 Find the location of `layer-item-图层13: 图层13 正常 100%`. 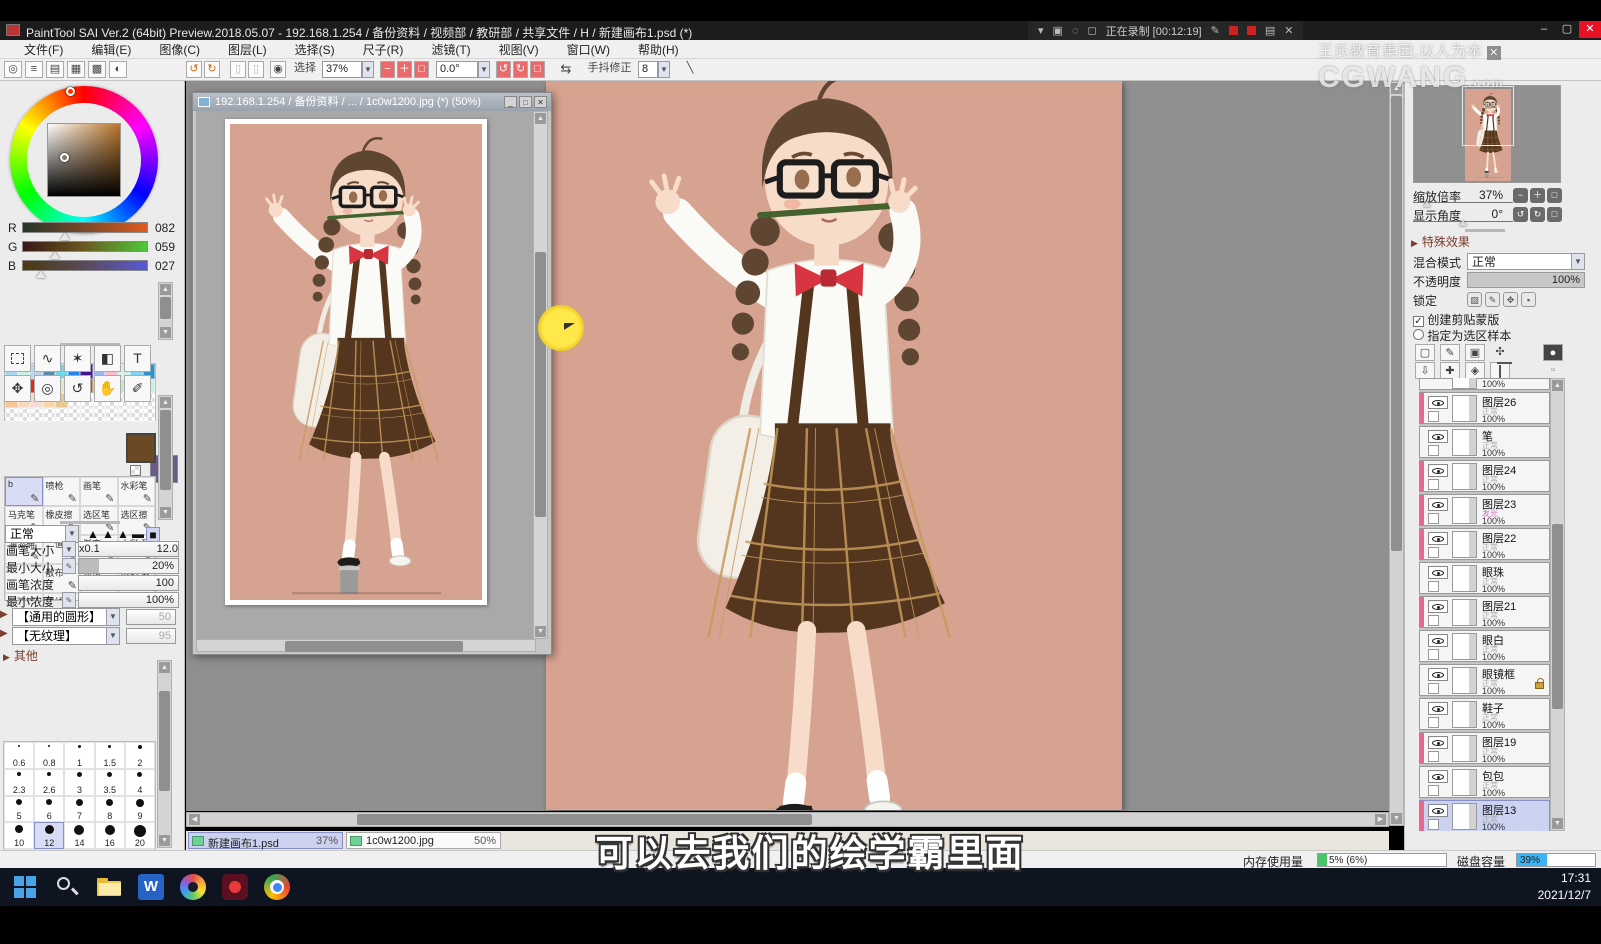

layer-item-图层13: 图层13 正常 100% is located at coordinates (1484, 815).